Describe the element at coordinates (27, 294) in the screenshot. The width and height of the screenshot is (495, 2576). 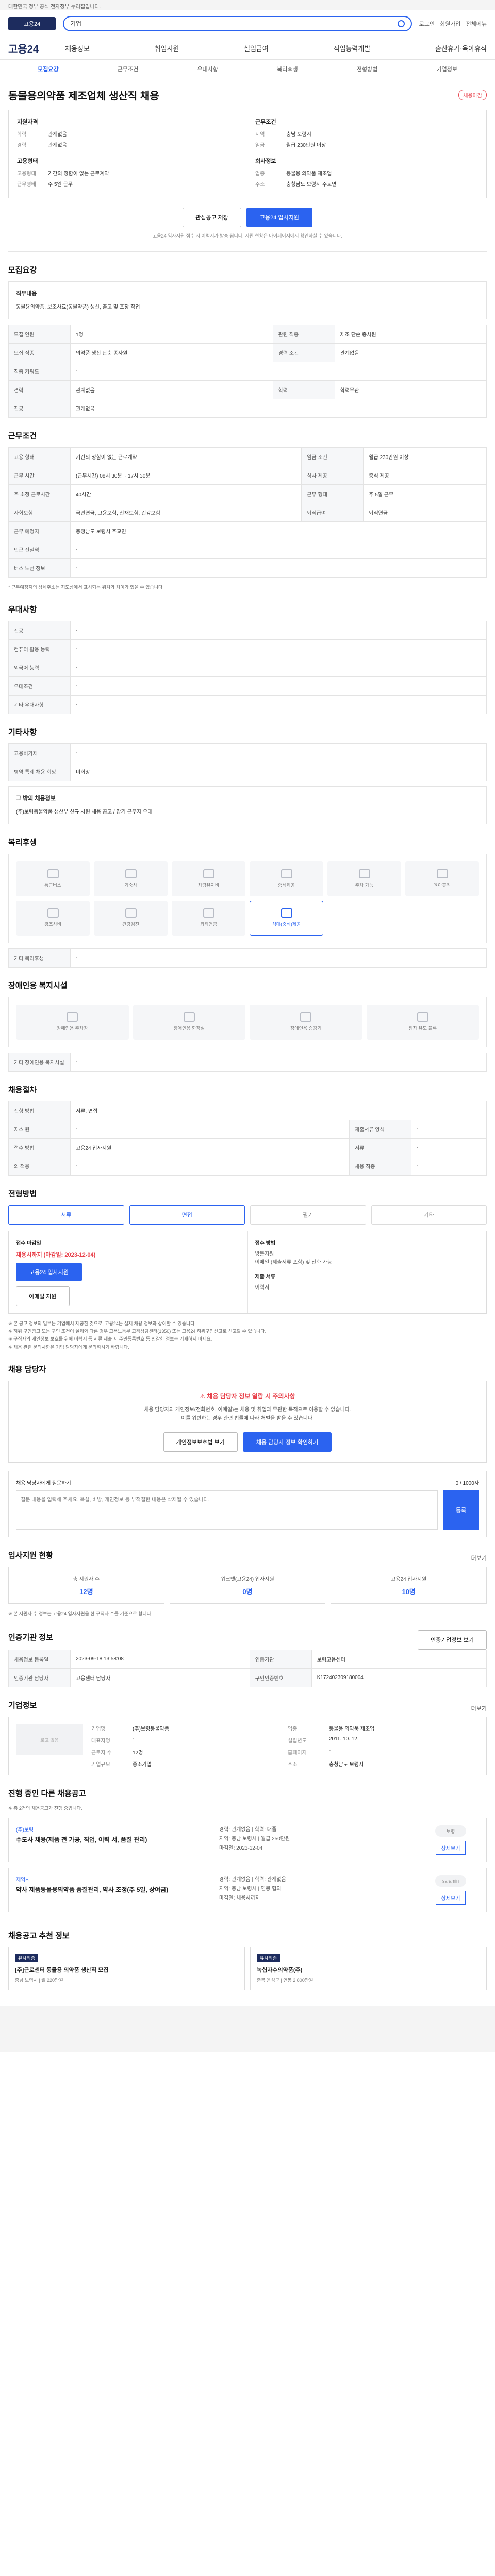
I see `job-description-label: 직무내용` at that location.